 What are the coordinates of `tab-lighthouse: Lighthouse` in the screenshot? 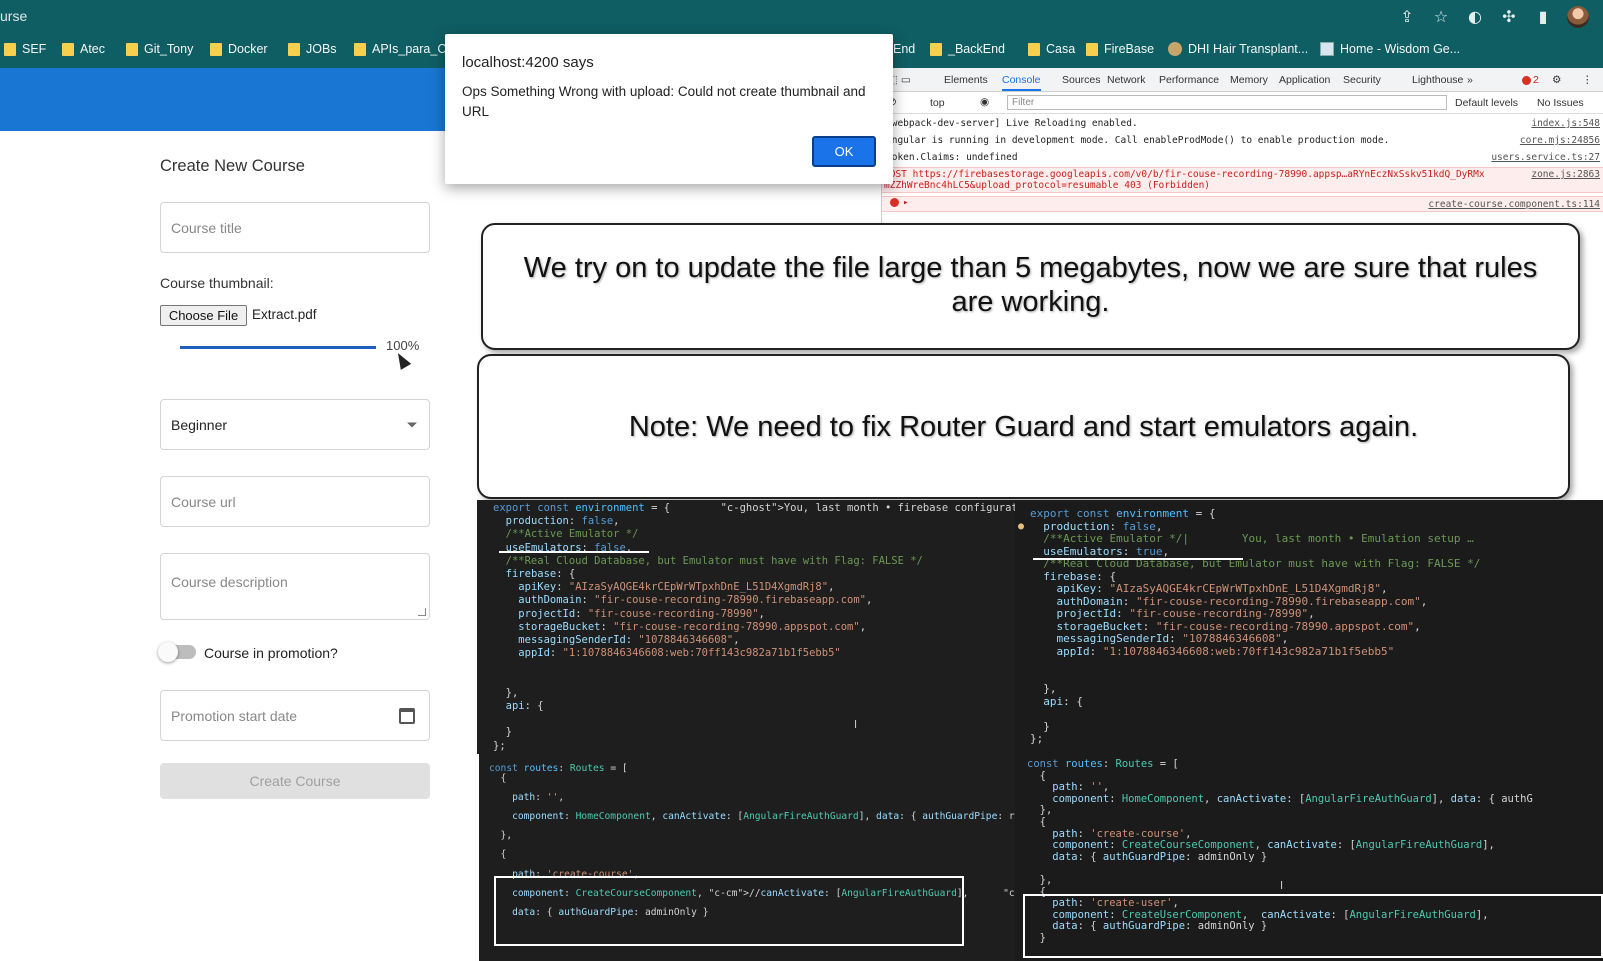 It's located at (1437, 80).